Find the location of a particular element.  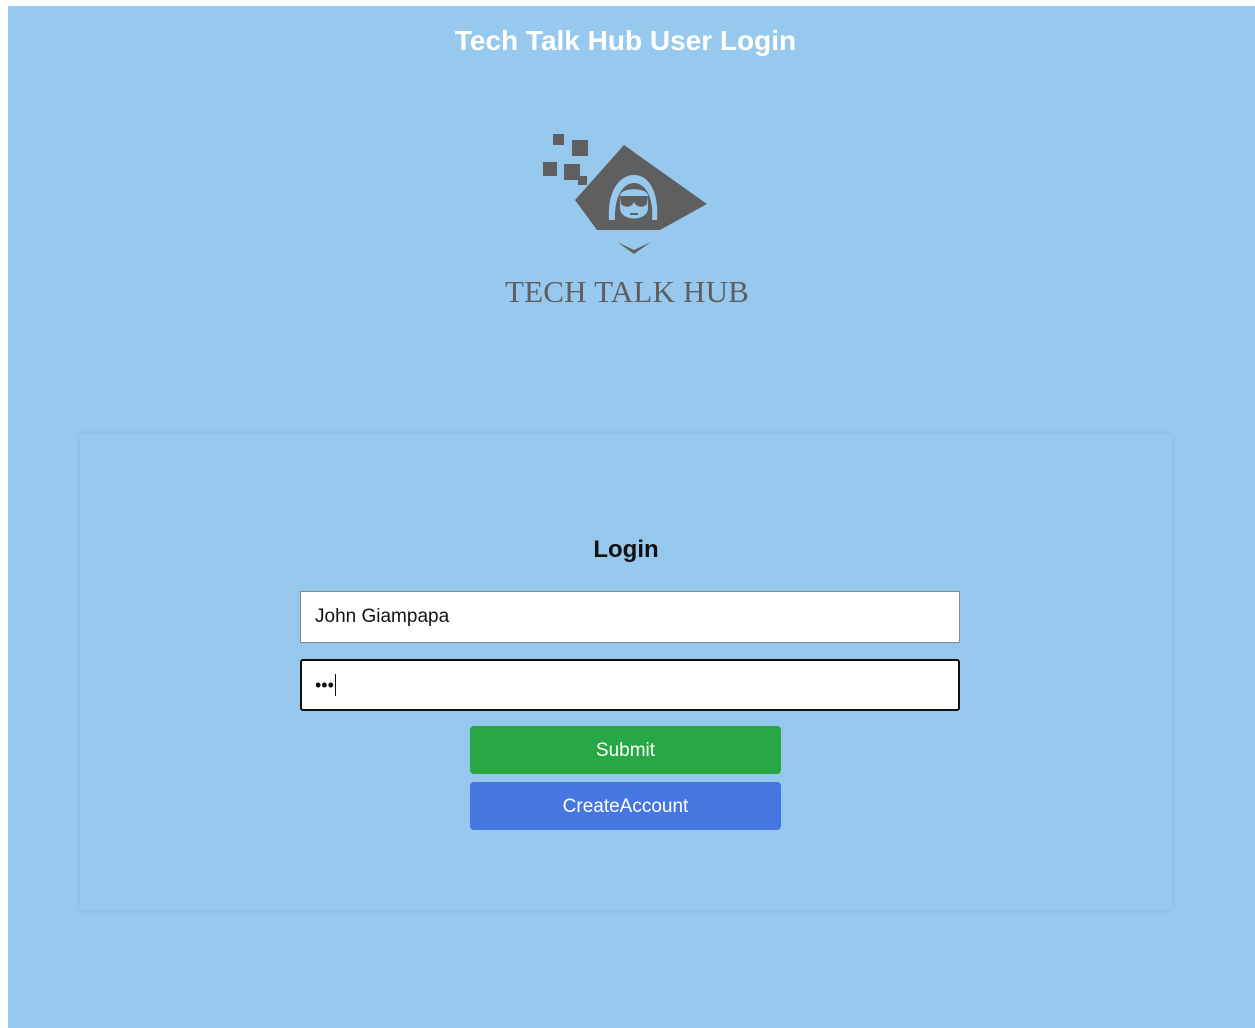

brand-logo: TECH TALK HUB is located at coordinates (627, 225).